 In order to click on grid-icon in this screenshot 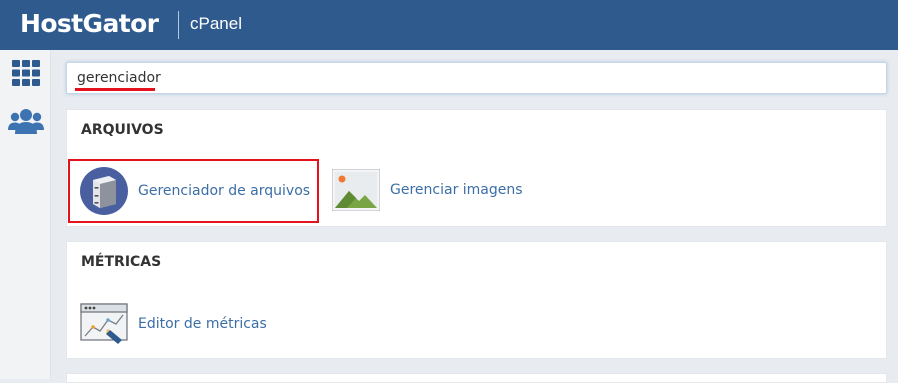, I will do `click(26, 73)`.